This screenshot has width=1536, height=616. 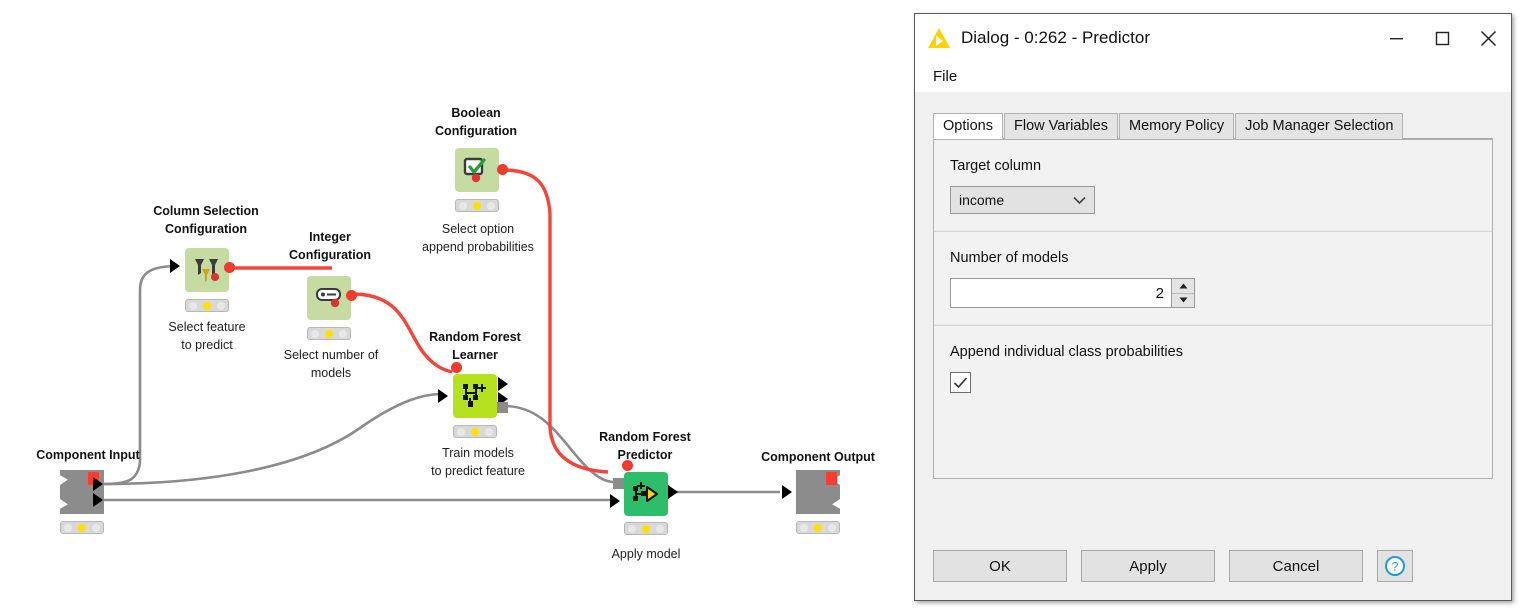 What do you see at coordinates (945, 76) in the screenshot?
I see `menu-item-file: File` at bounding box center [945, 76].